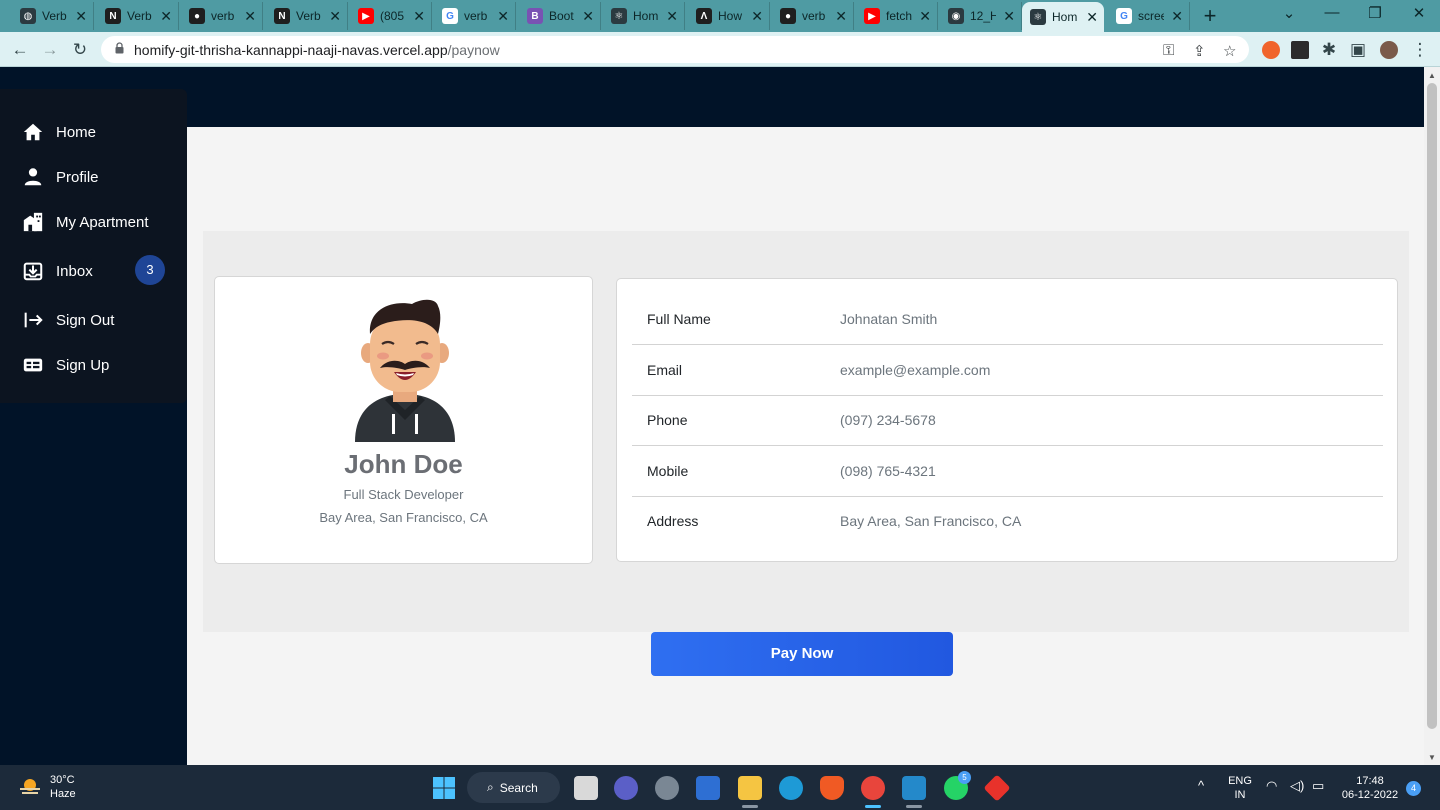 The image size is (1440, 810). I want to click on inbox-count-badge: 3, so click(150, 270).